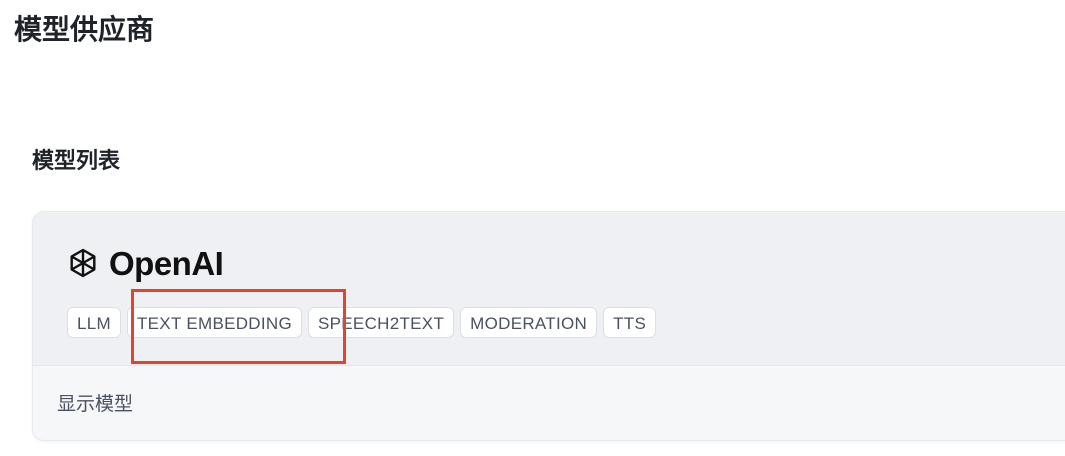 This screenshot has height=456, width=1065. I want to click on tag-text-embedding: TEXT EMBEDDING, so click(214, 322).